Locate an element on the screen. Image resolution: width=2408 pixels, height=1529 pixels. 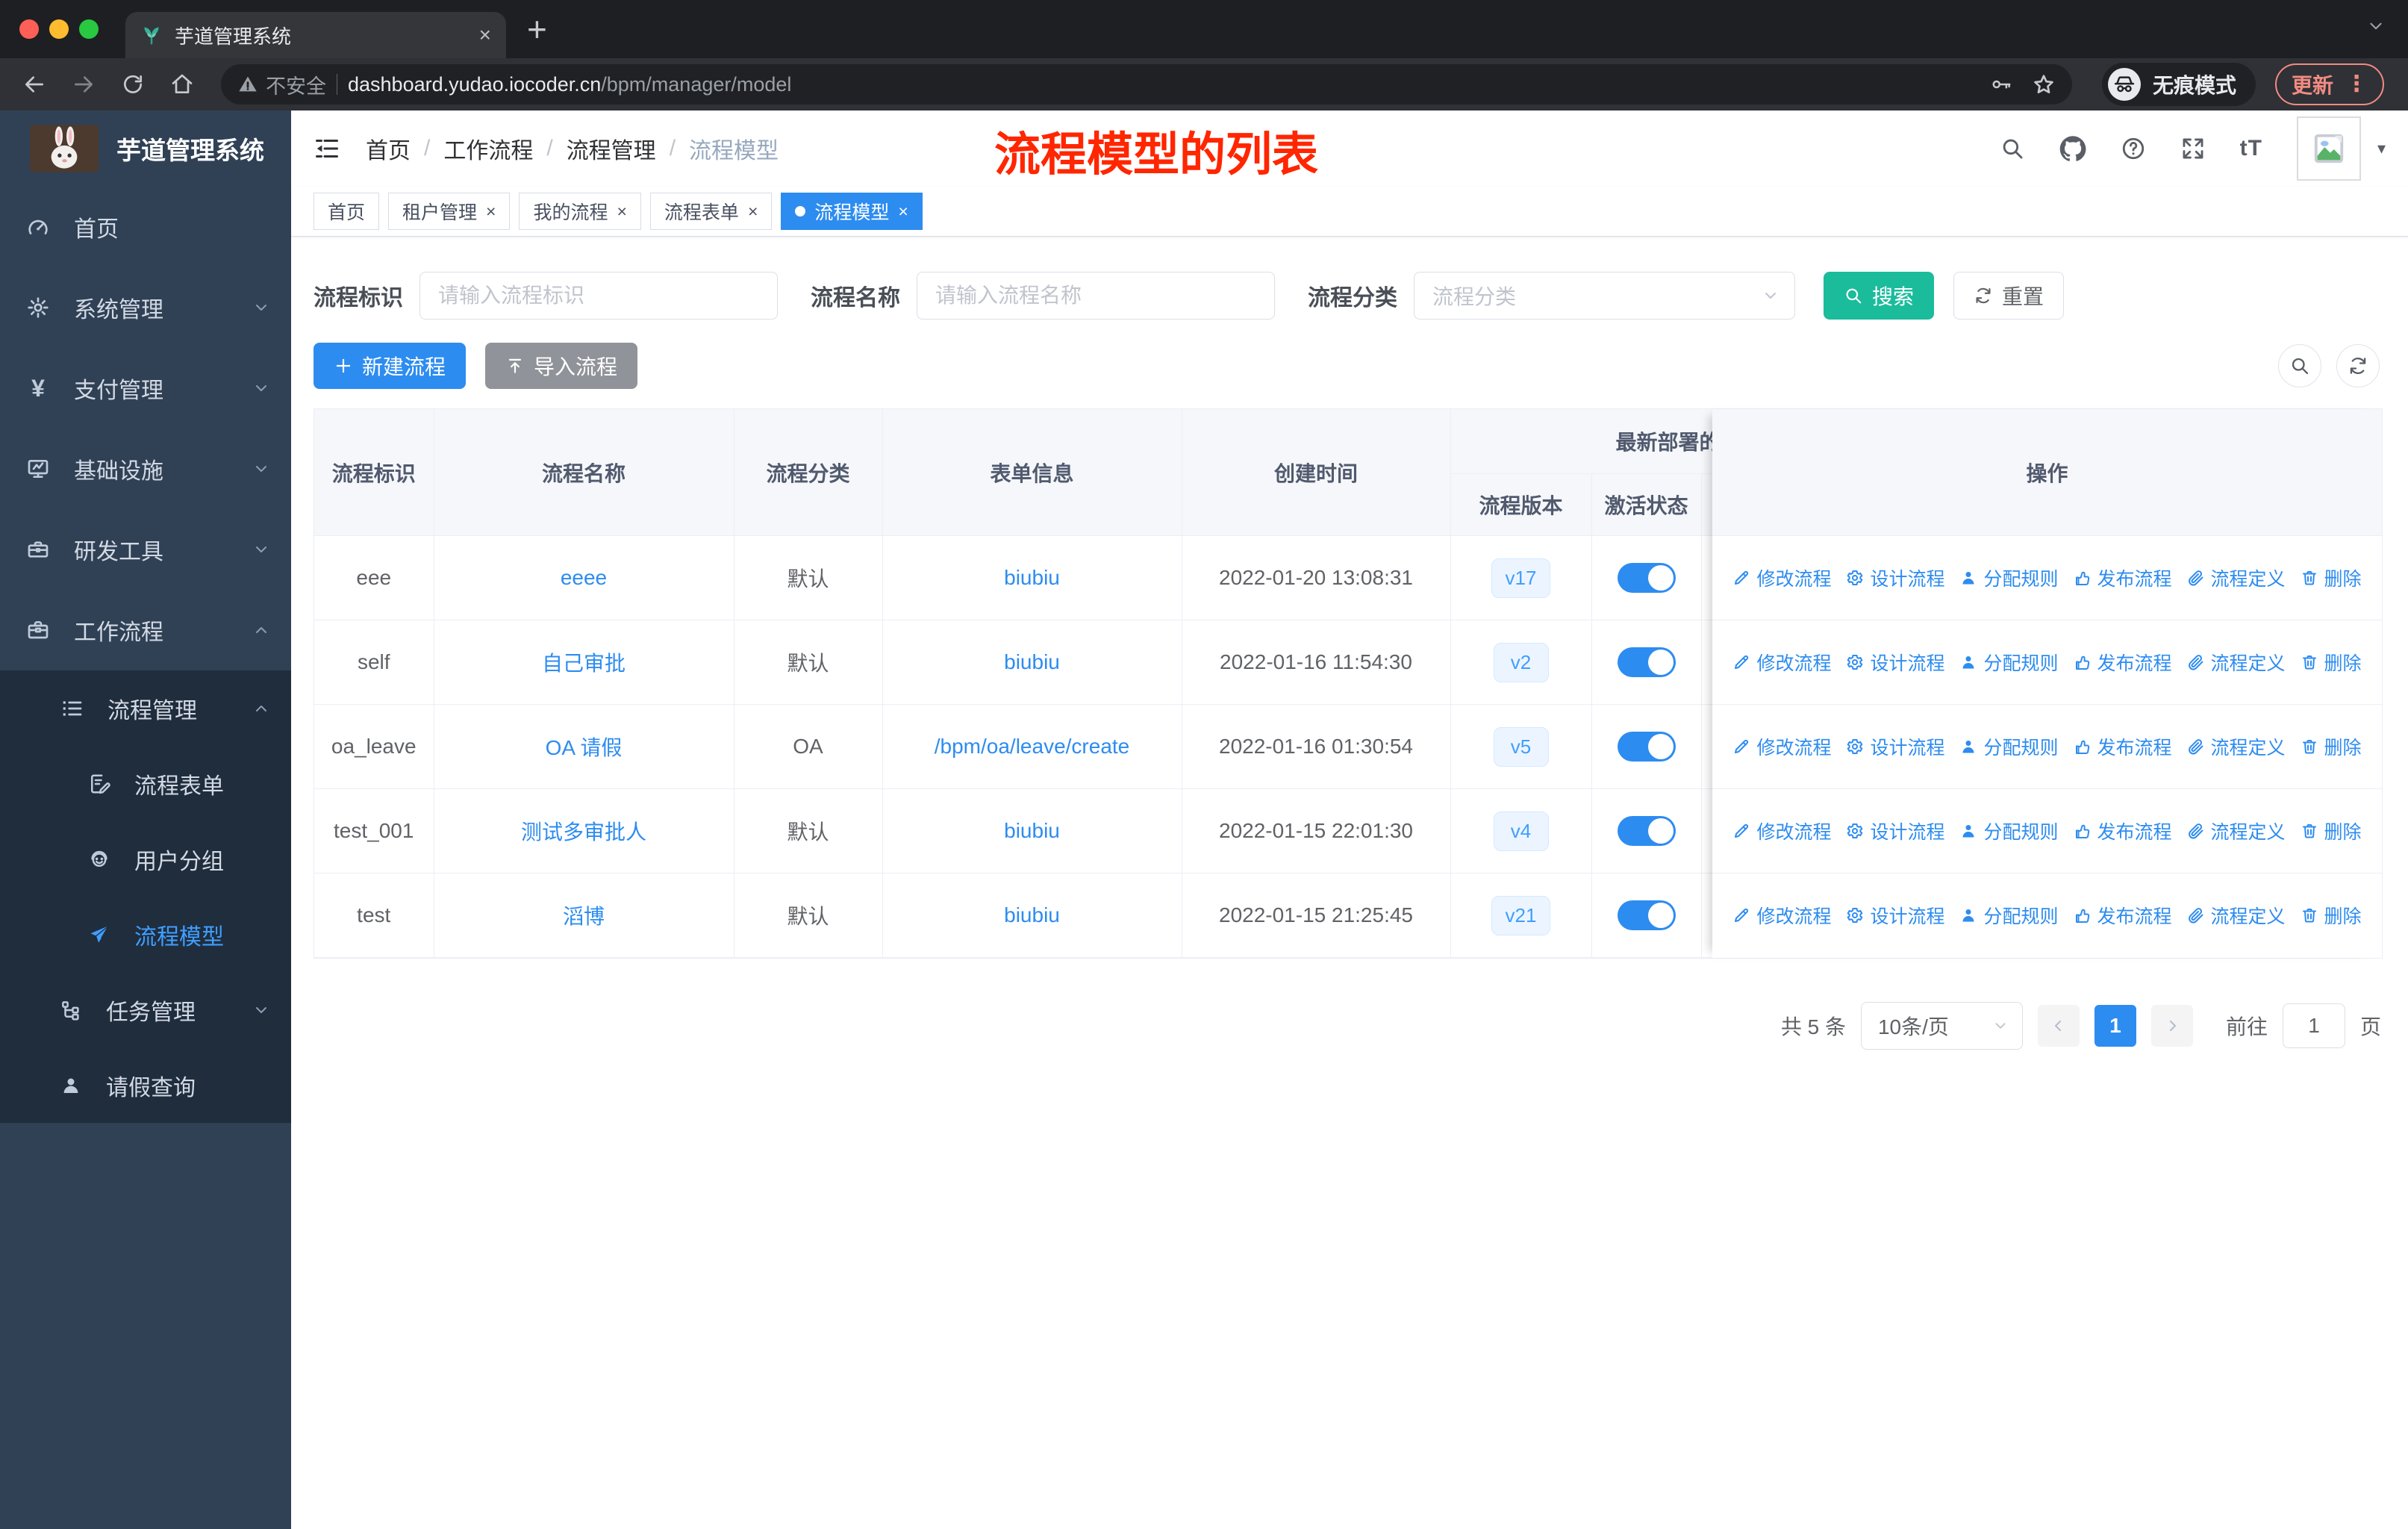
current-page-button: 1 is located at coordinates (2115, 1026).